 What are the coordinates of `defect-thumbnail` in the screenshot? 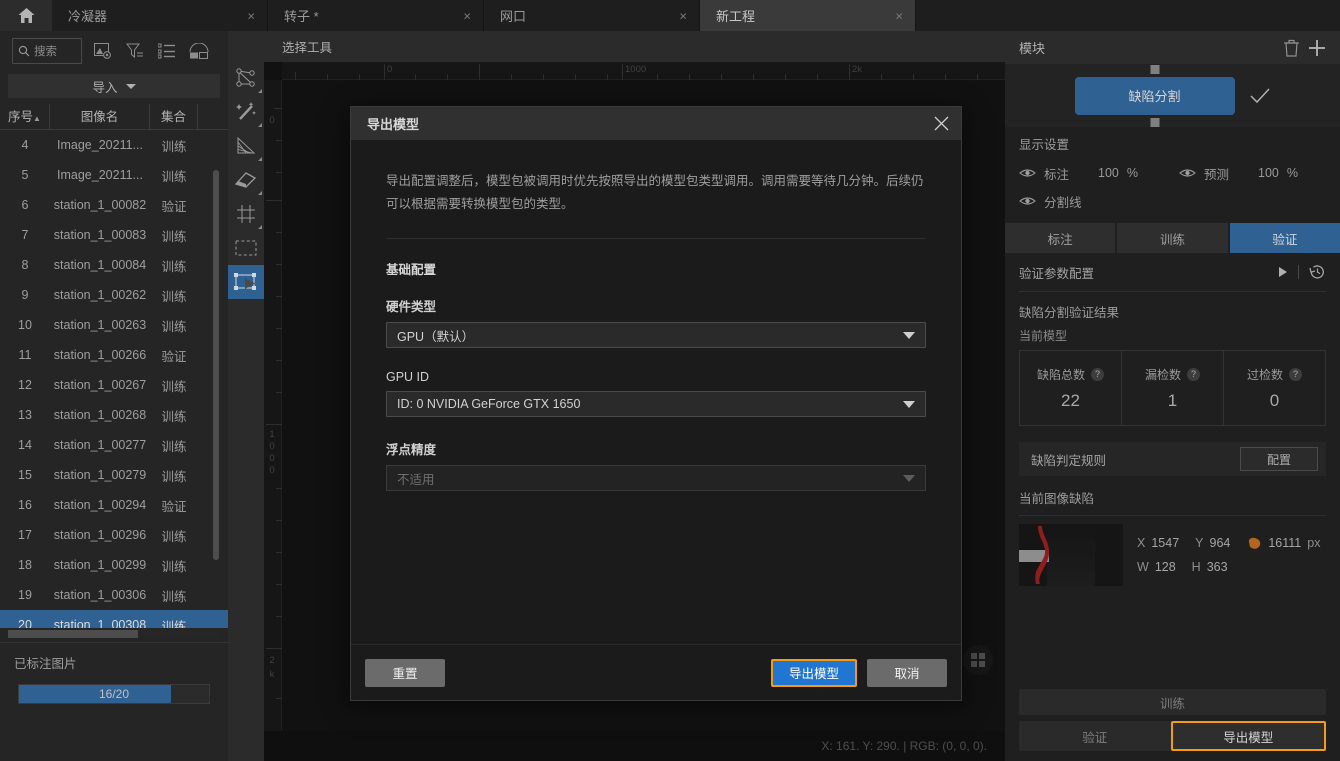 It's located at (1071, 555).